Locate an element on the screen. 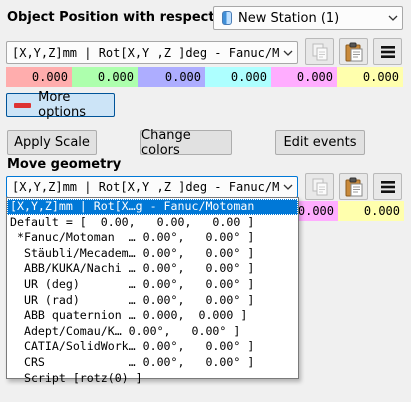 The image size is (411, 402). dropdown-option: Stäubli/Mecadem… 0.00°, 0.00° ] is located at coordinates (152, 254).